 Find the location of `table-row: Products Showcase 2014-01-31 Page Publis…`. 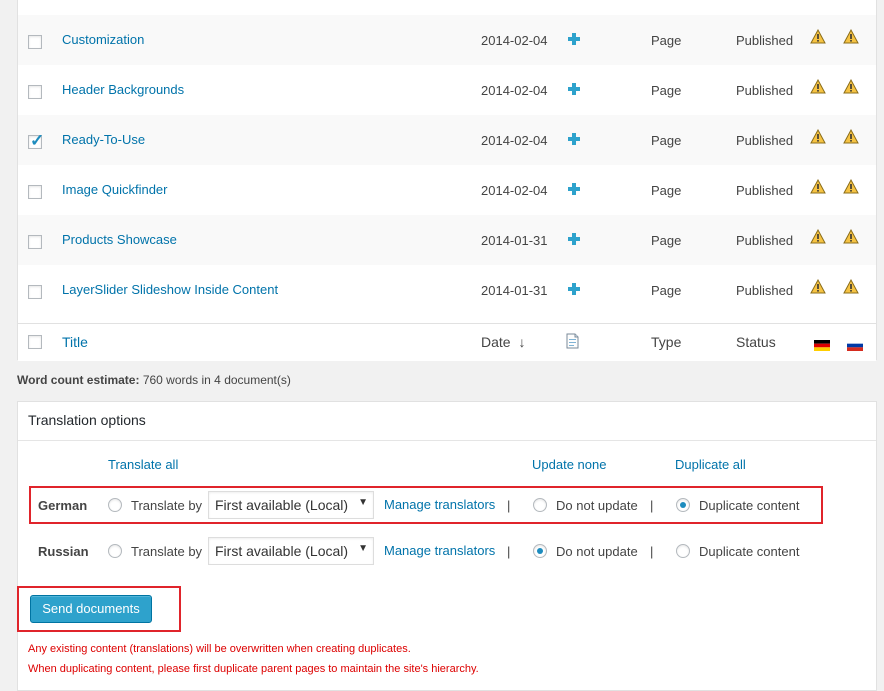

table-row: Products Showcase 2014-01-31 Page Publis… is located at coordinates (447, 240).